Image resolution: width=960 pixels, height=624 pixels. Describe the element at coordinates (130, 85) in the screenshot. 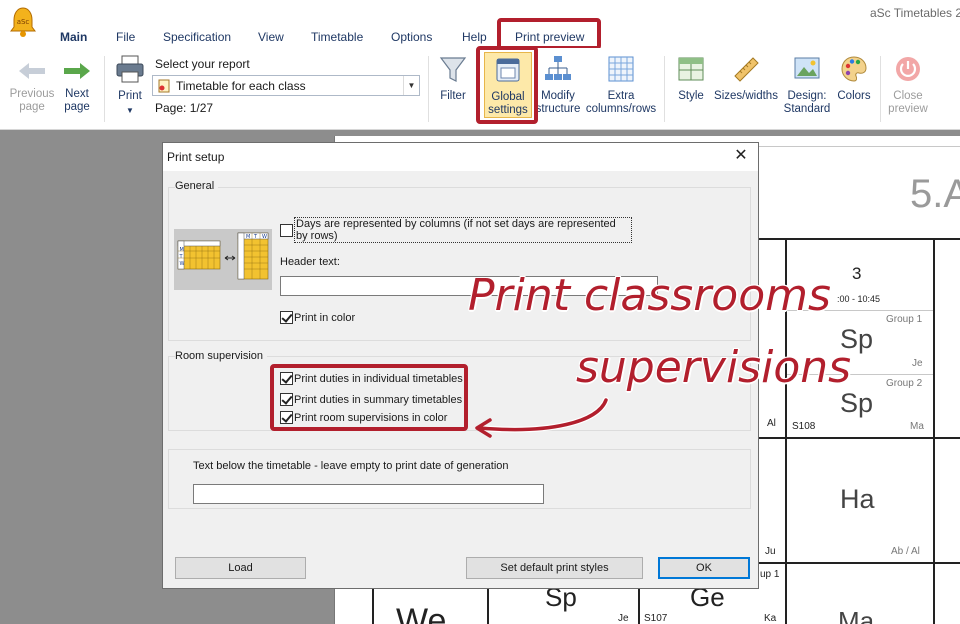

I see `print-button: Print ▼` at that location.